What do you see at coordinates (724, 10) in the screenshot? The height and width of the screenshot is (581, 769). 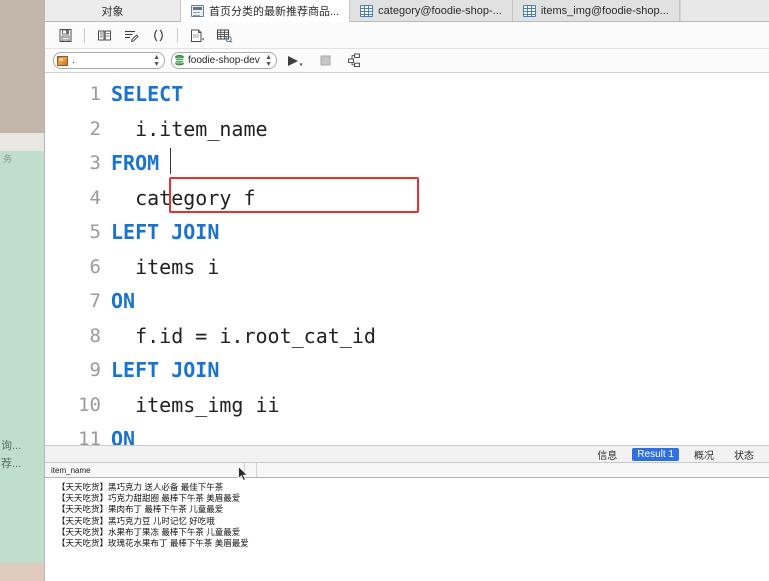 I see `tab-bar-filler` at bounding box center [724, 10].